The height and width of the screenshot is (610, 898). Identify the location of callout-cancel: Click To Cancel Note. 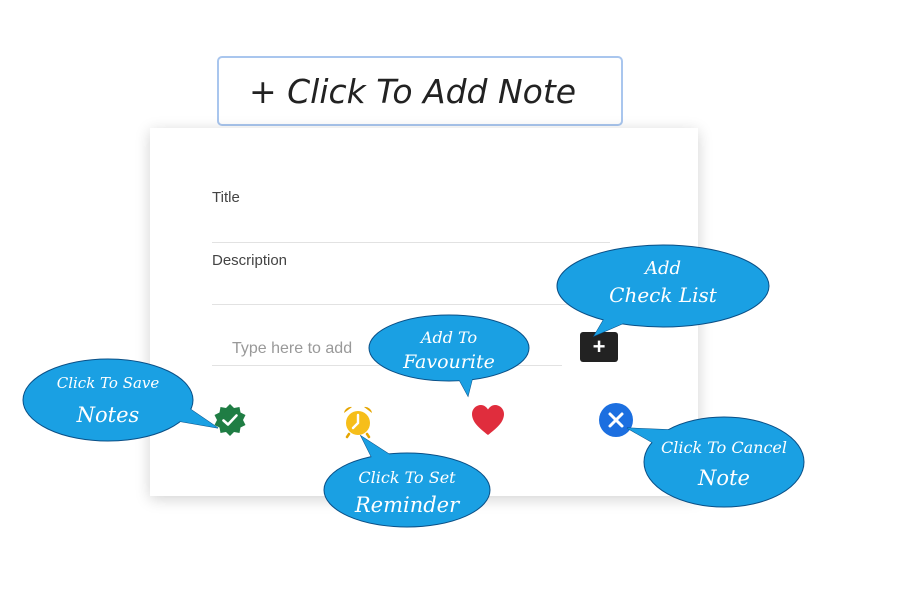
(715, 462).